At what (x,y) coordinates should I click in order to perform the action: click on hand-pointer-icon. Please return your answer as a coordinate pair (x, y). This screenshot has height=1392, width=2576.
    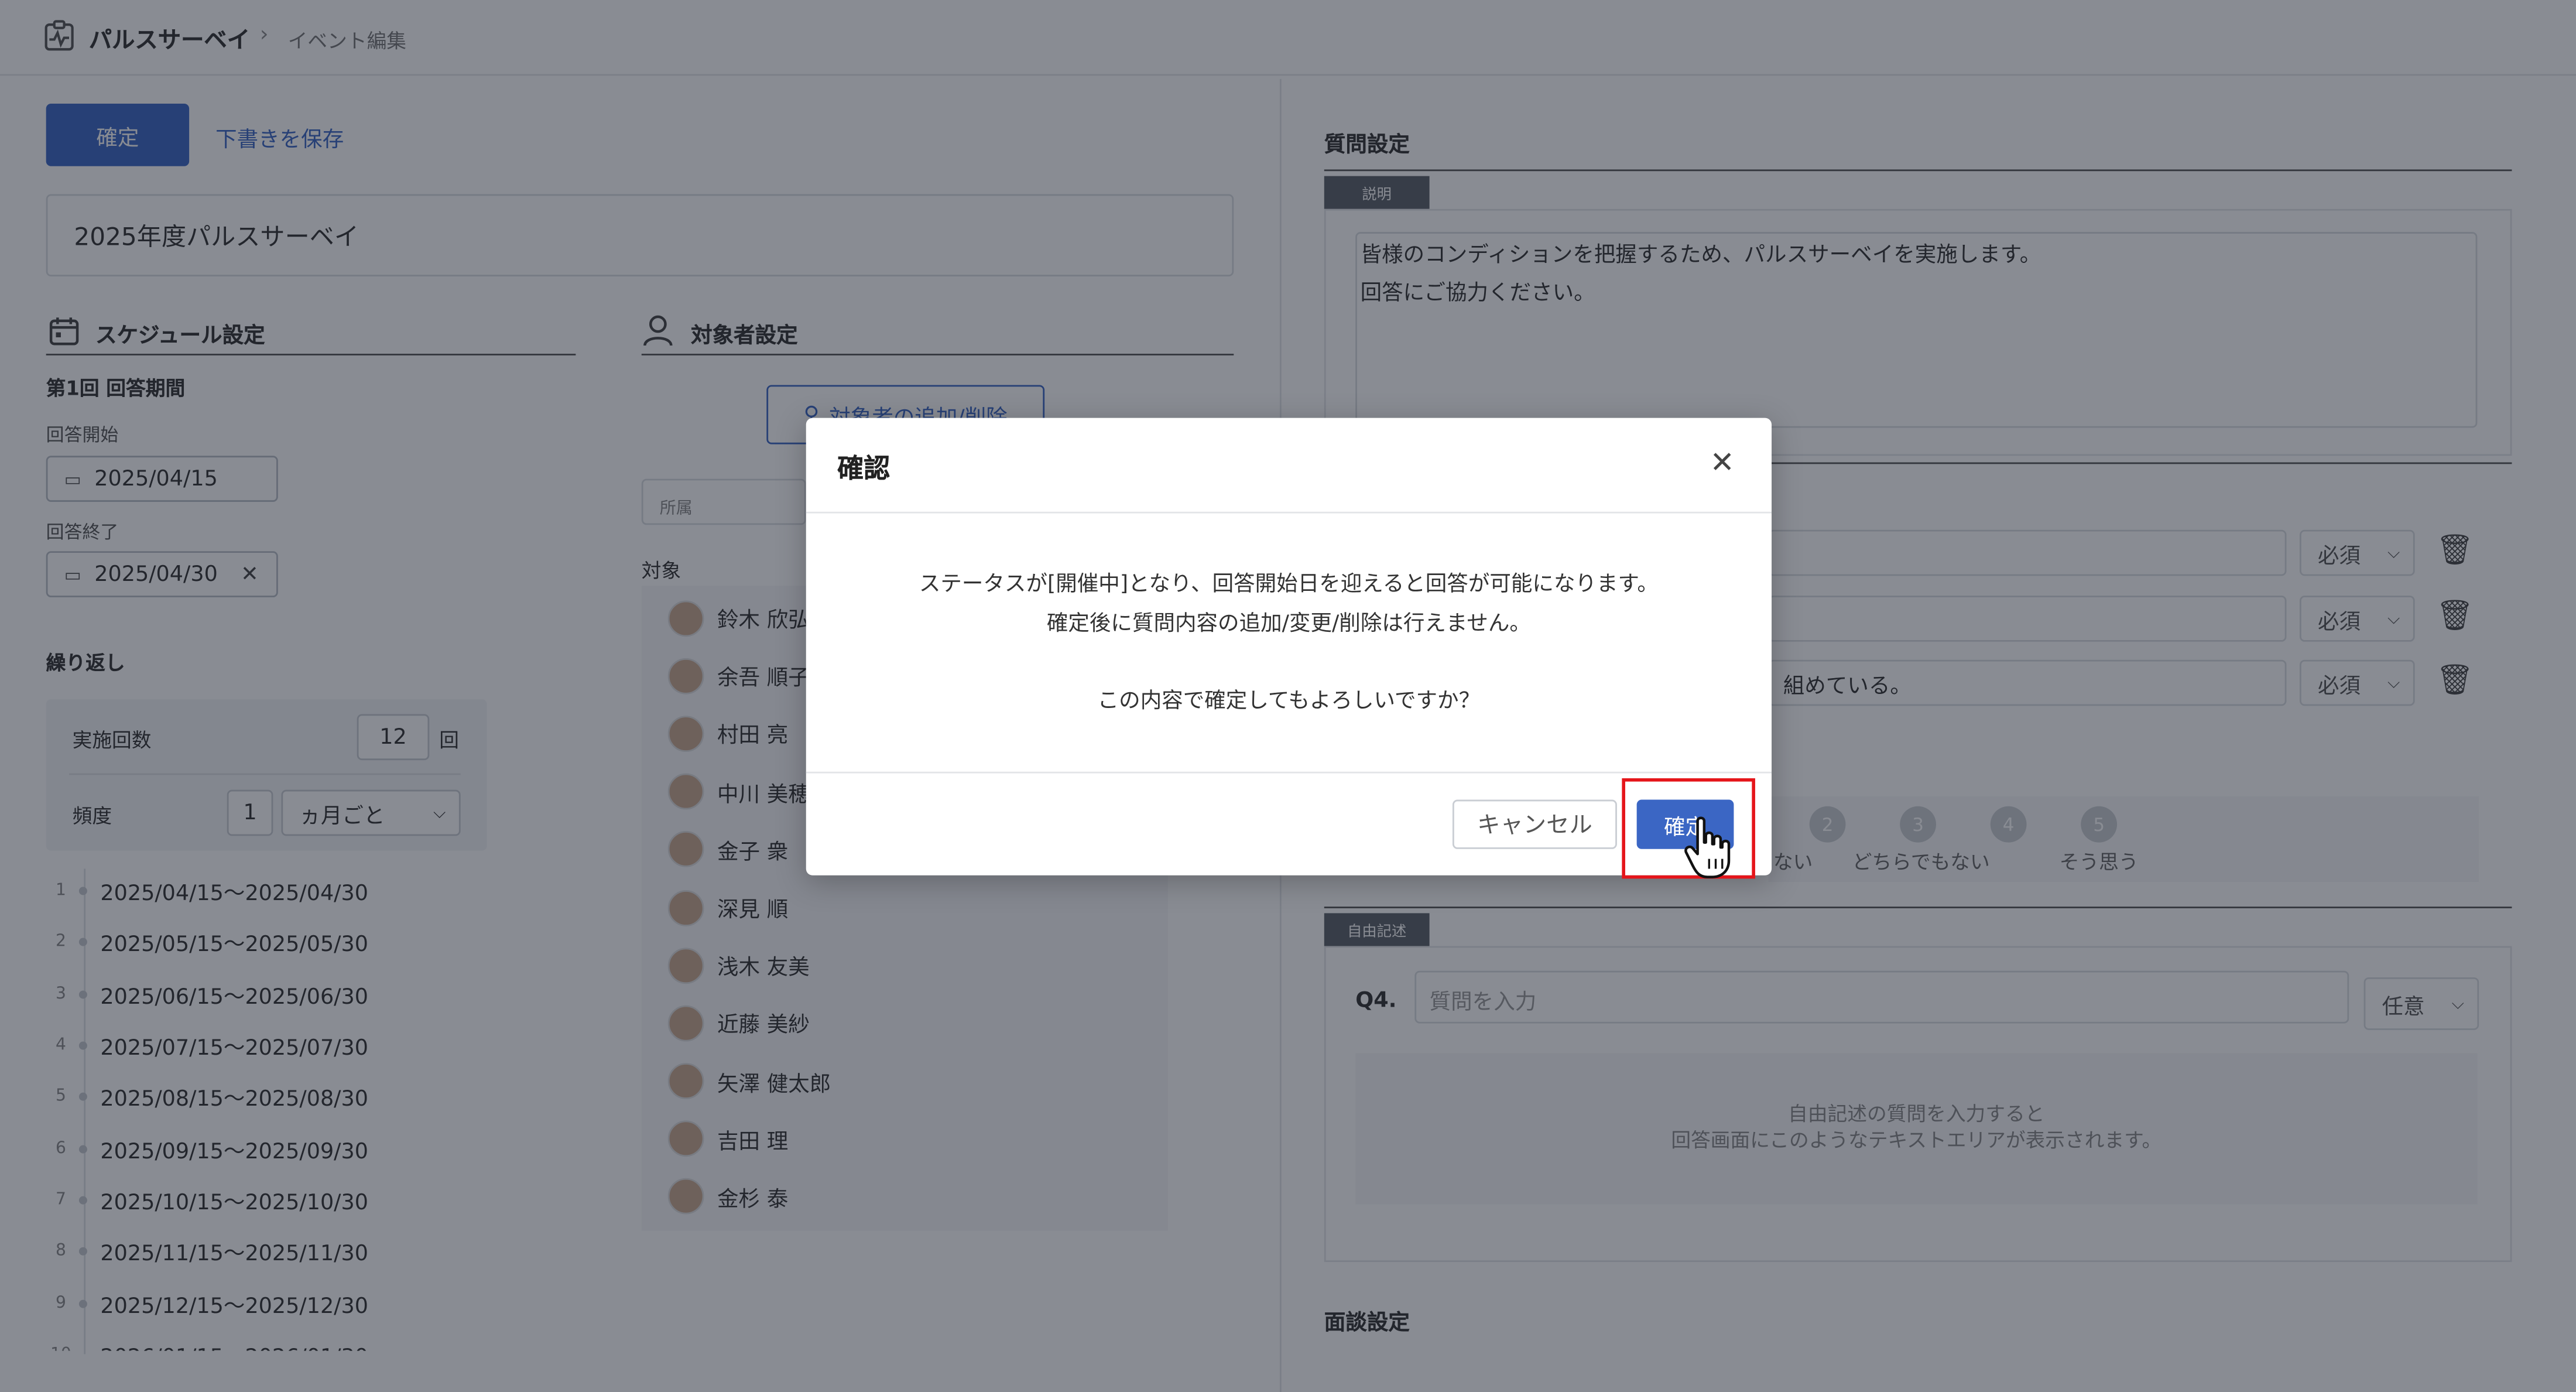
    Looking at the image, I should click on (1707, 847).